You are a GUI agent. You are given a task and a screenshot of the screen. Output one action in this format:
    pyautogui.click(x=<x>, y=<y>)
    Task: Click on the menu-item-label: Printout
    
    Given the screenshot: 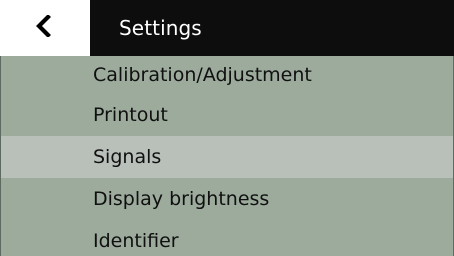 What is the action you would take?
    pyautogui.click(x=130, y=115)
    